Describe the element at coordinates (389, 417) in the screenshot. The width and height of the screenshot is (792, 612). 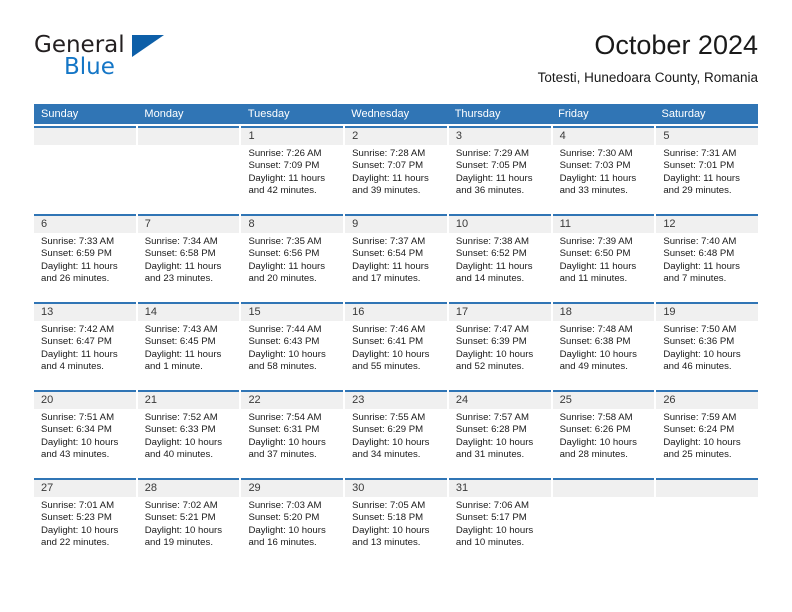
I see `day-sunrise-text: Sunrise: 7:55 AM` at that location.